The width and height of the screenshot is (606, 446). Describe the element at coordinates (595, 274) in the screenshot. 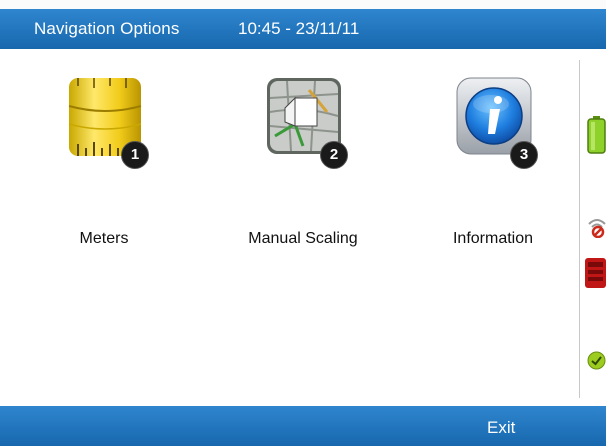

I see `red-device-icon` at that location.